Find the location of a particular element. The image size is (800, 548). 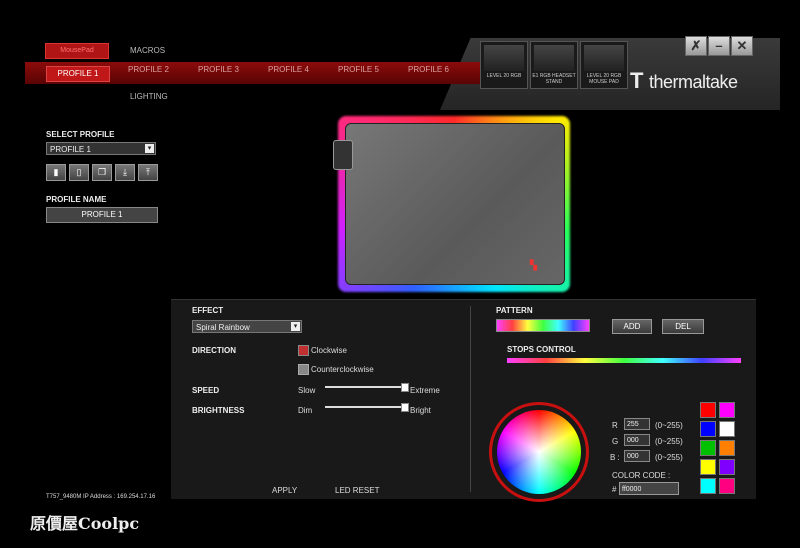

select-profile-dropdown: PROFILE 1 ▾ is located at coordinates (101, 148).